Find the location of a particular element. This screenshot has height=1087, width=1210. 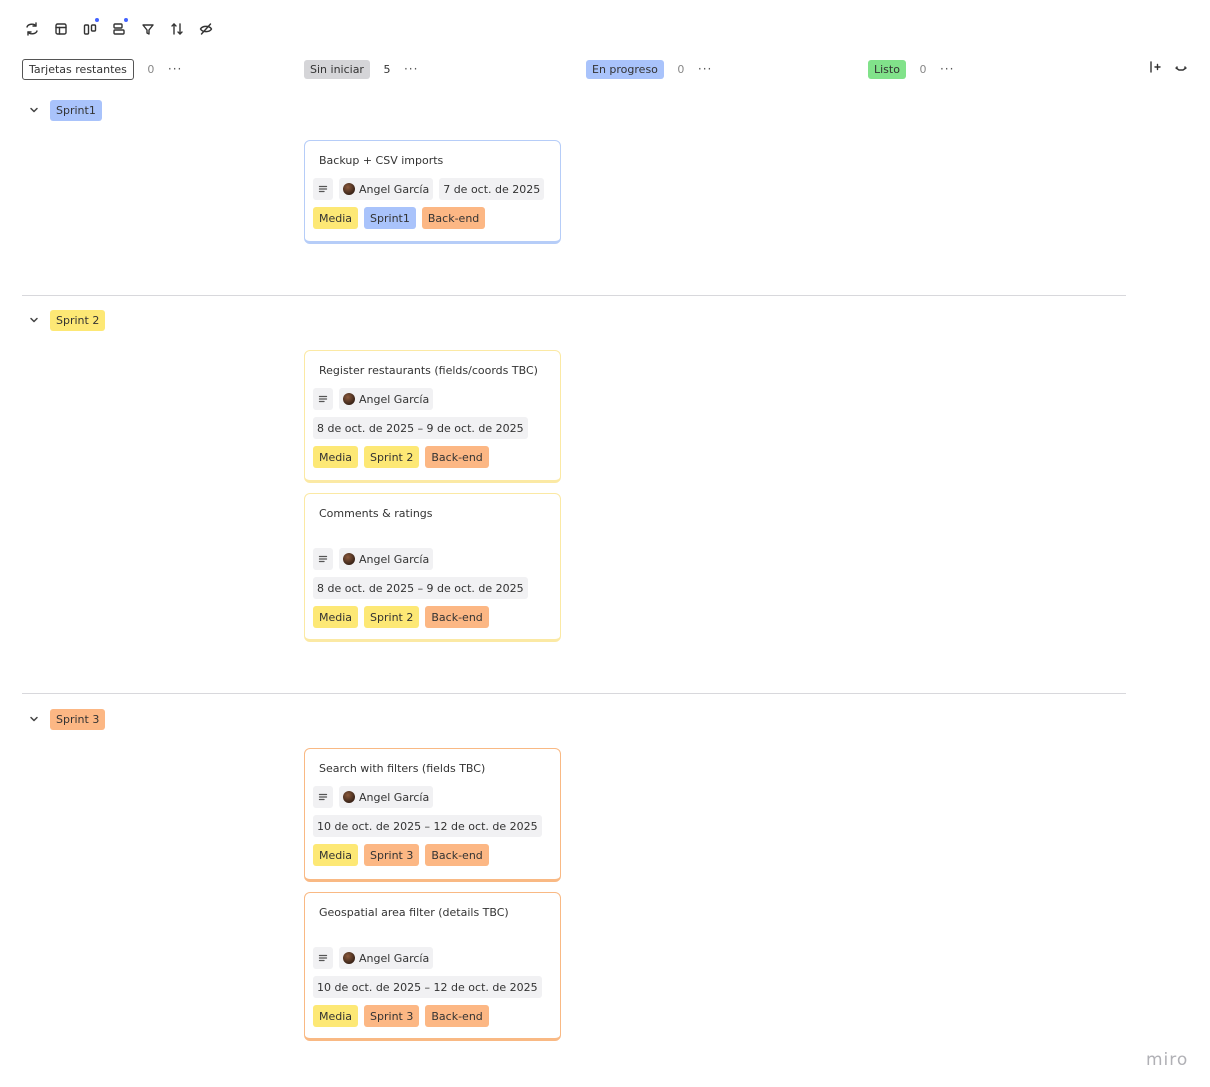

lane-header-sprint3: Sprint 3 is located at coordinates (67, 719).